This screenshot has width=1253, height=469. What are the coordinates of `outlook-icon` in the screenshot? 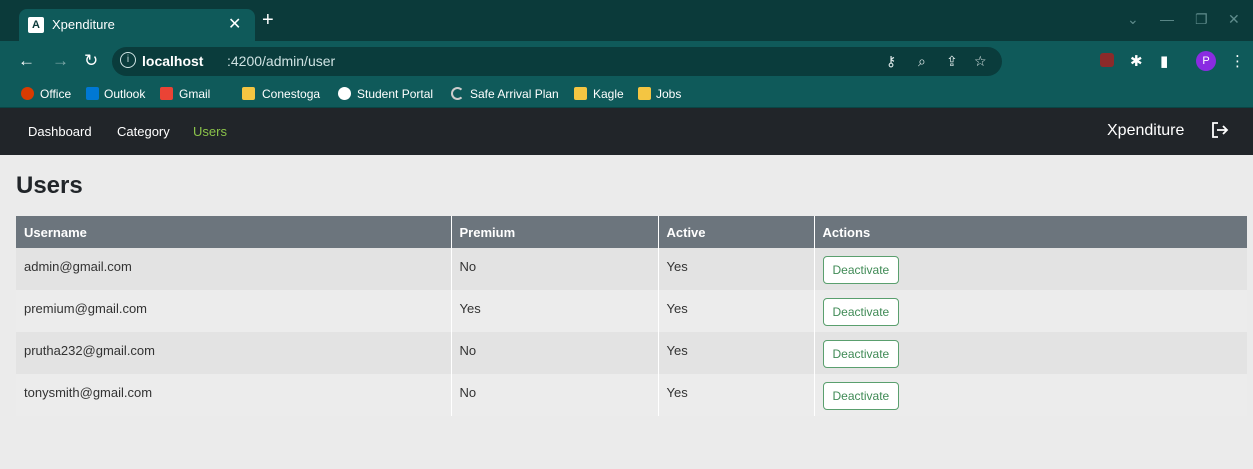 It's located at (92, 93).